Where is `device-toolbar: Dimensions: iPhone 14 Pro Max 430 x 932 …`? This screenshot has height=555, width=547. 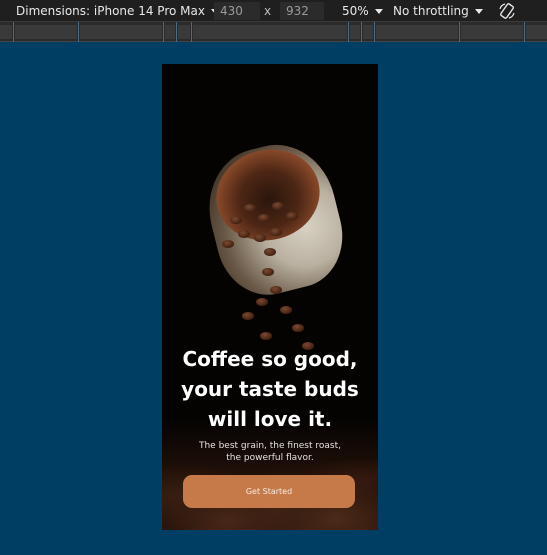
device-toolbar: Dimensions: iPhone 14 Pro Max 430 x 932 … is located at coordinates (273, 11).